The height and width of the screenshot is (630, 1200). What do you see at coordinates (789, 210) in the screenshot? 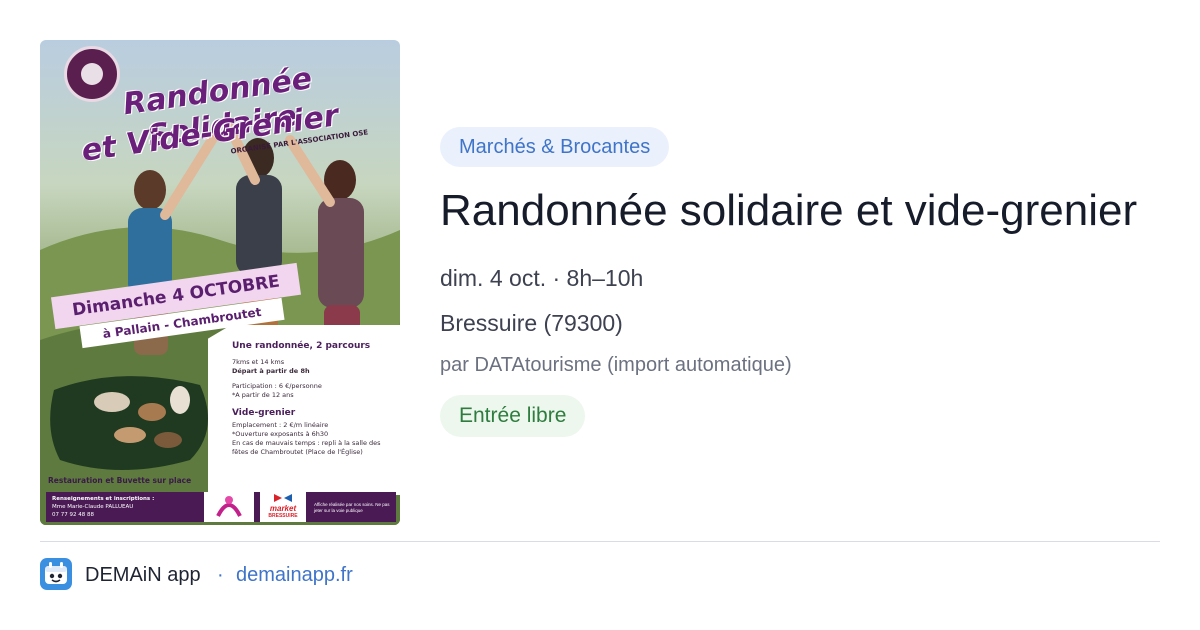
I see `event-title: Randonnée solidaire et vide-grenier` at bounding box center [789, 210].